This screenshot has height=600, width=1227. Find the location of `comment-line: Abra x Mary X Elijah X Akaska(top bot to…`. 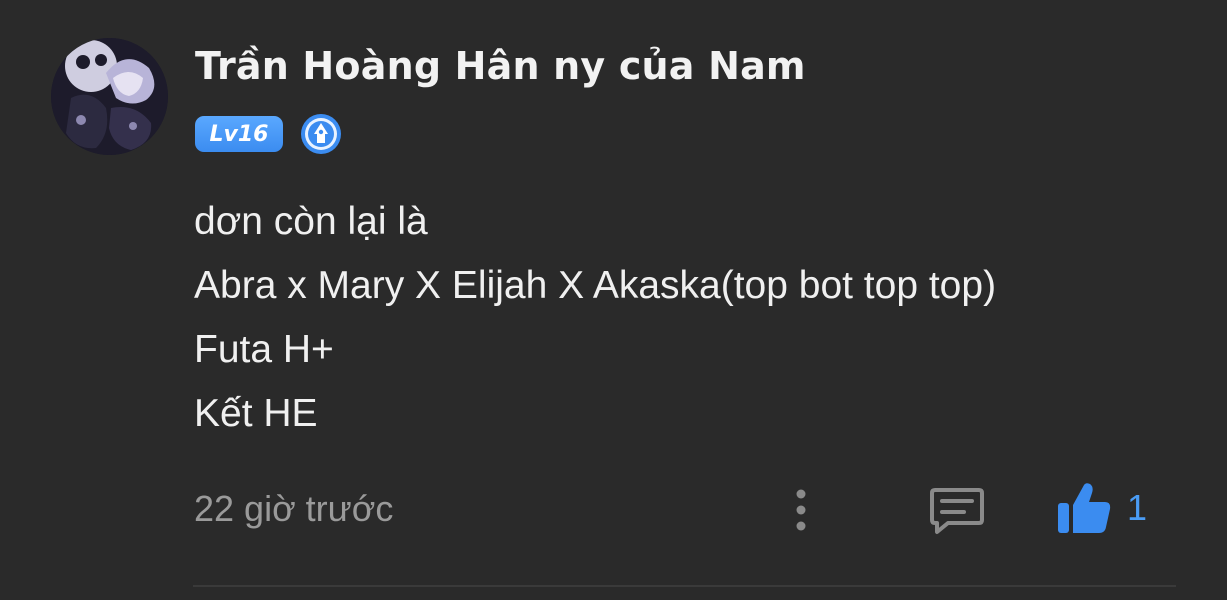

comment-line: Abra x Mary X Elijah X Akaska(top bot to… is located at coordinates (595, 285).